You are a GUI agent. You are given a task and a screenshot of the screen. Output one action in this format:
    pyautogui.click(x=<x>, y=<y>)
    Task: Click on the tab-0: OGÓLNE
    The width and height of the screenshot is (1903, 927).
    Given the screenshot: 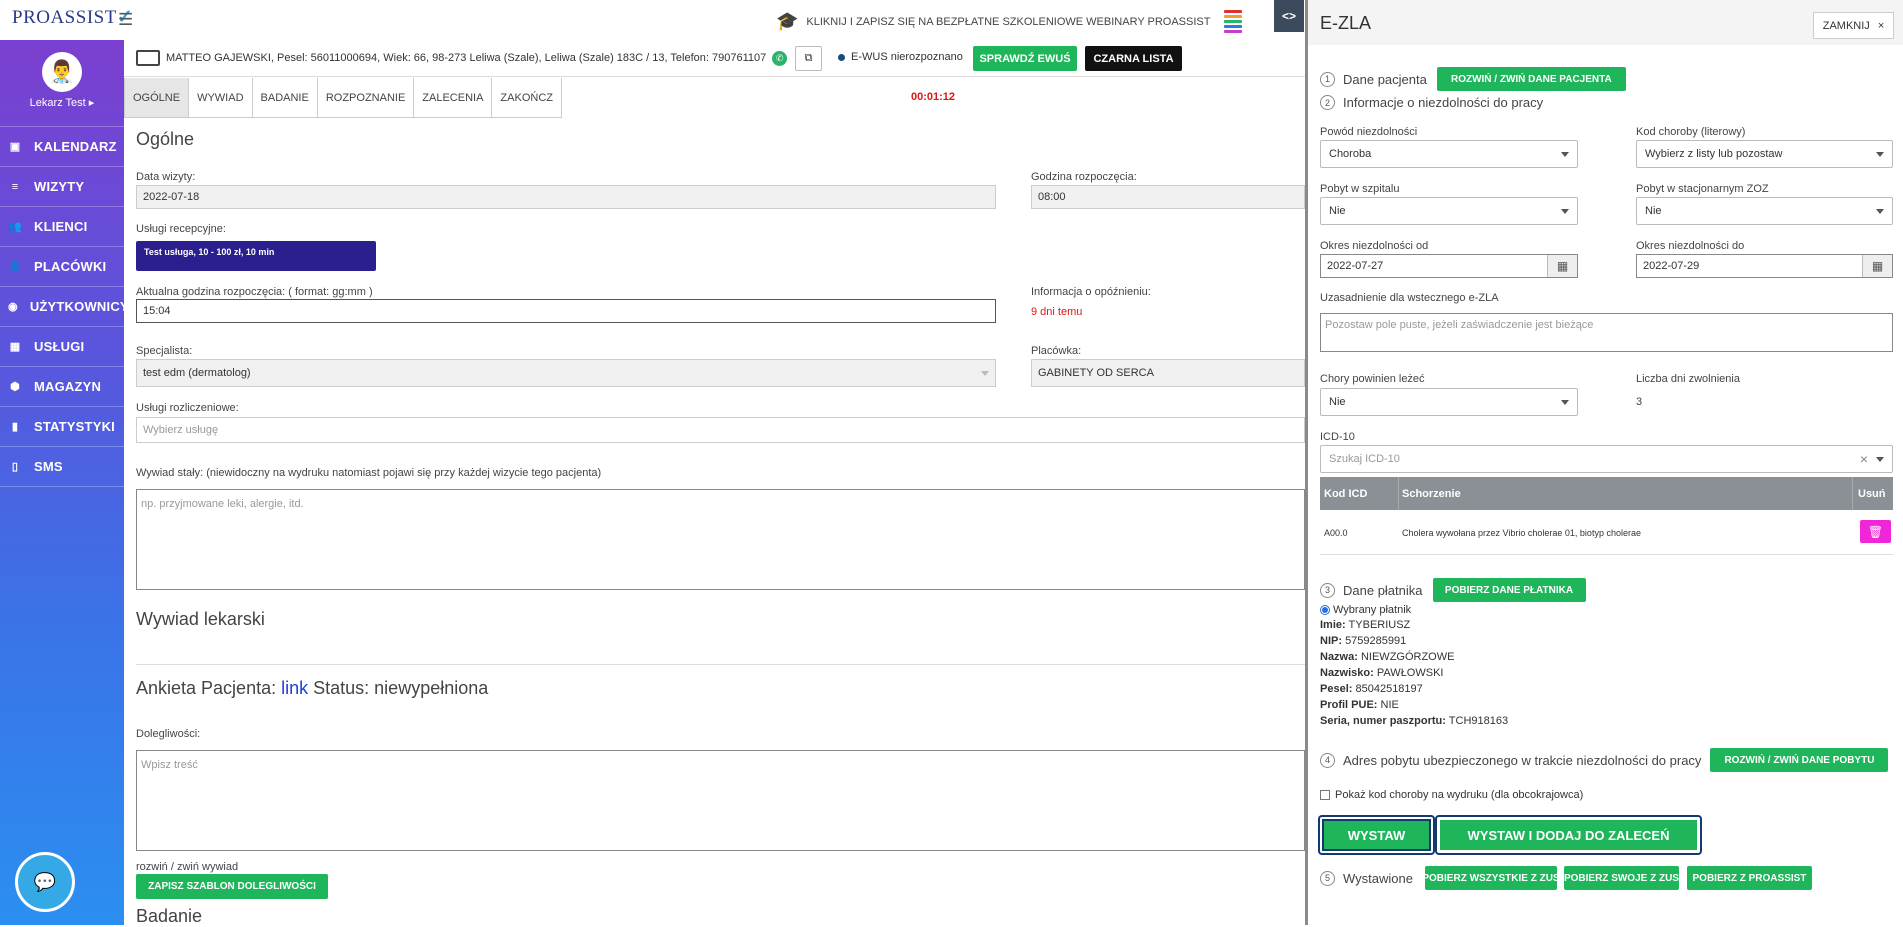 What is the action you would take?
    pyautogui.click(x=157, y=98)
    